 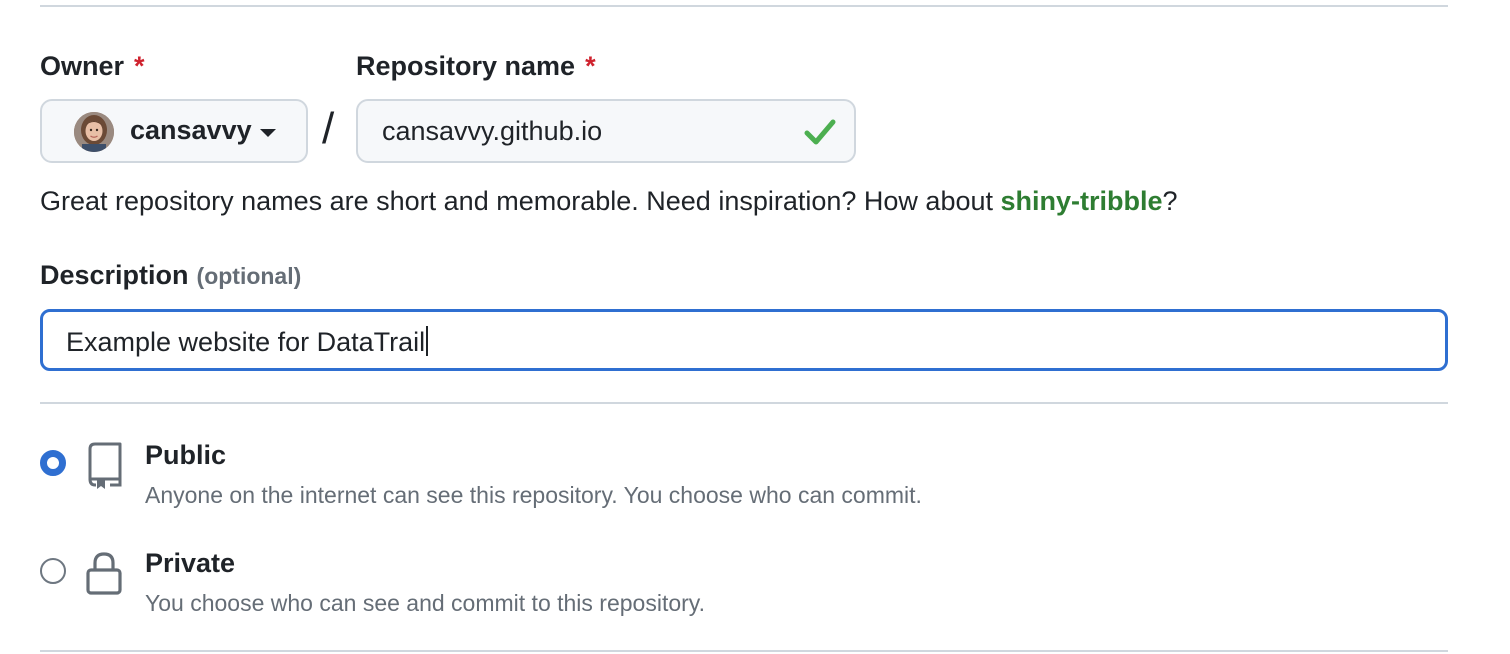 I want to click on text-cursor, so click(x=427, y=341).